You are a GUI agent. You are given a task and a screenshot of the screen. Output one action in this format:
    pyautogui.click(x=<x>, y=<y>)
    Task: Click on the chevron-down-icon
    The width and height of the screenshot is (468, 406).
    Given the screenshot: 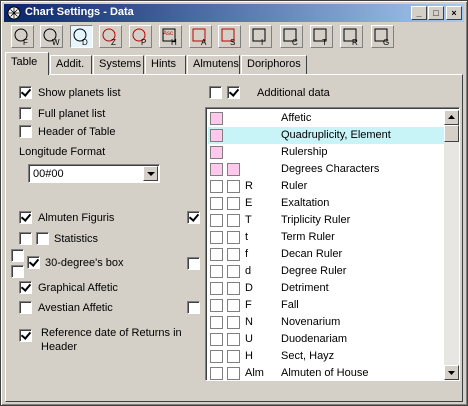 What is the action you would take?
    pyautogui.click(x=150, y=173)
    